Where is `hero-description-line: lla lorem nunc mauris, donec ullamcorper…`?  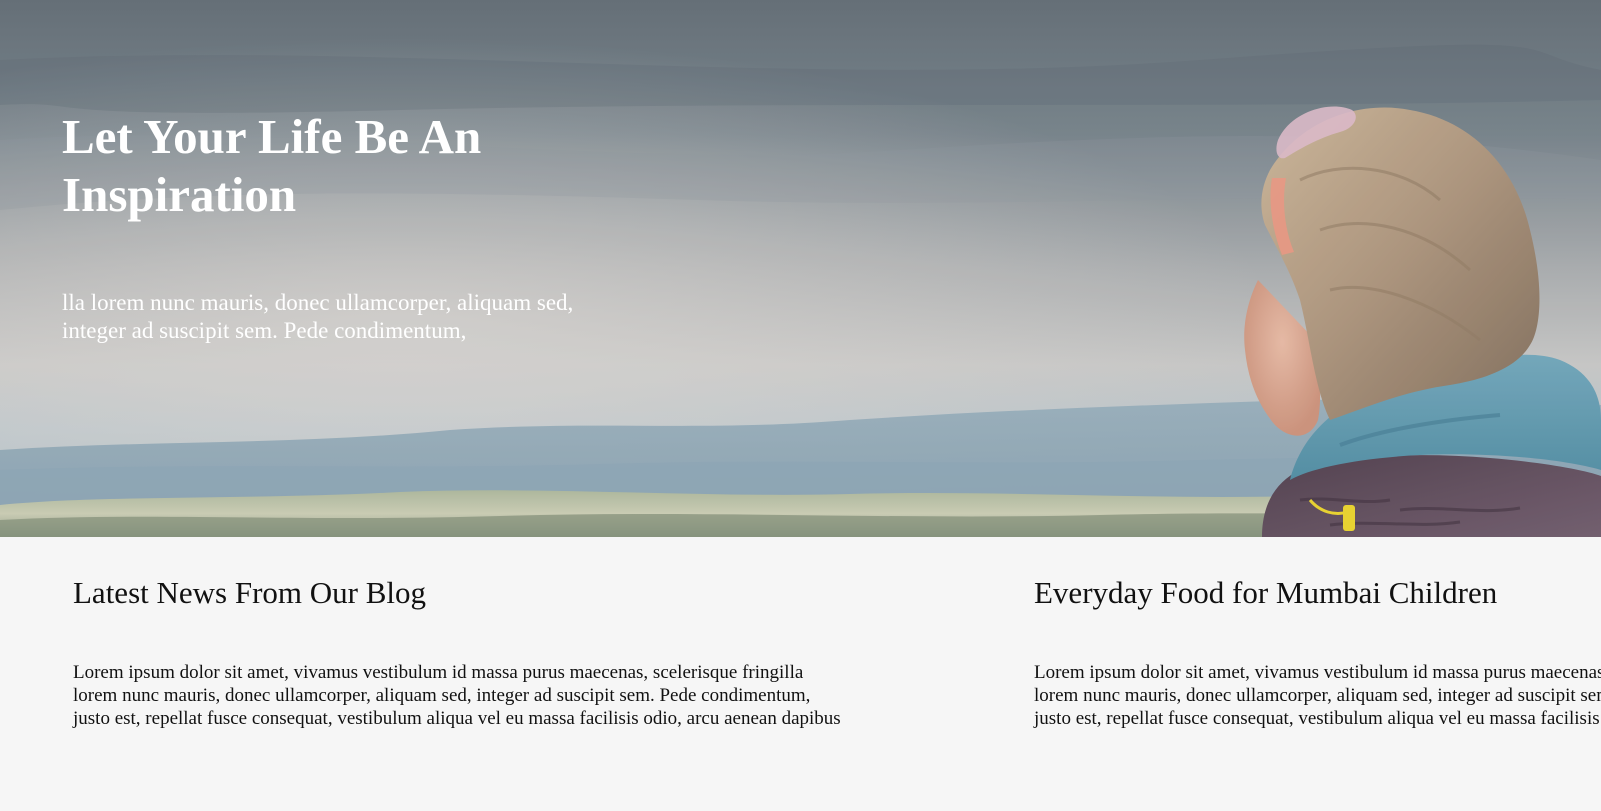 hero-description-line: lla lorem nunc mauris, donec ullamcorper… is located at coordinates (318, 302).